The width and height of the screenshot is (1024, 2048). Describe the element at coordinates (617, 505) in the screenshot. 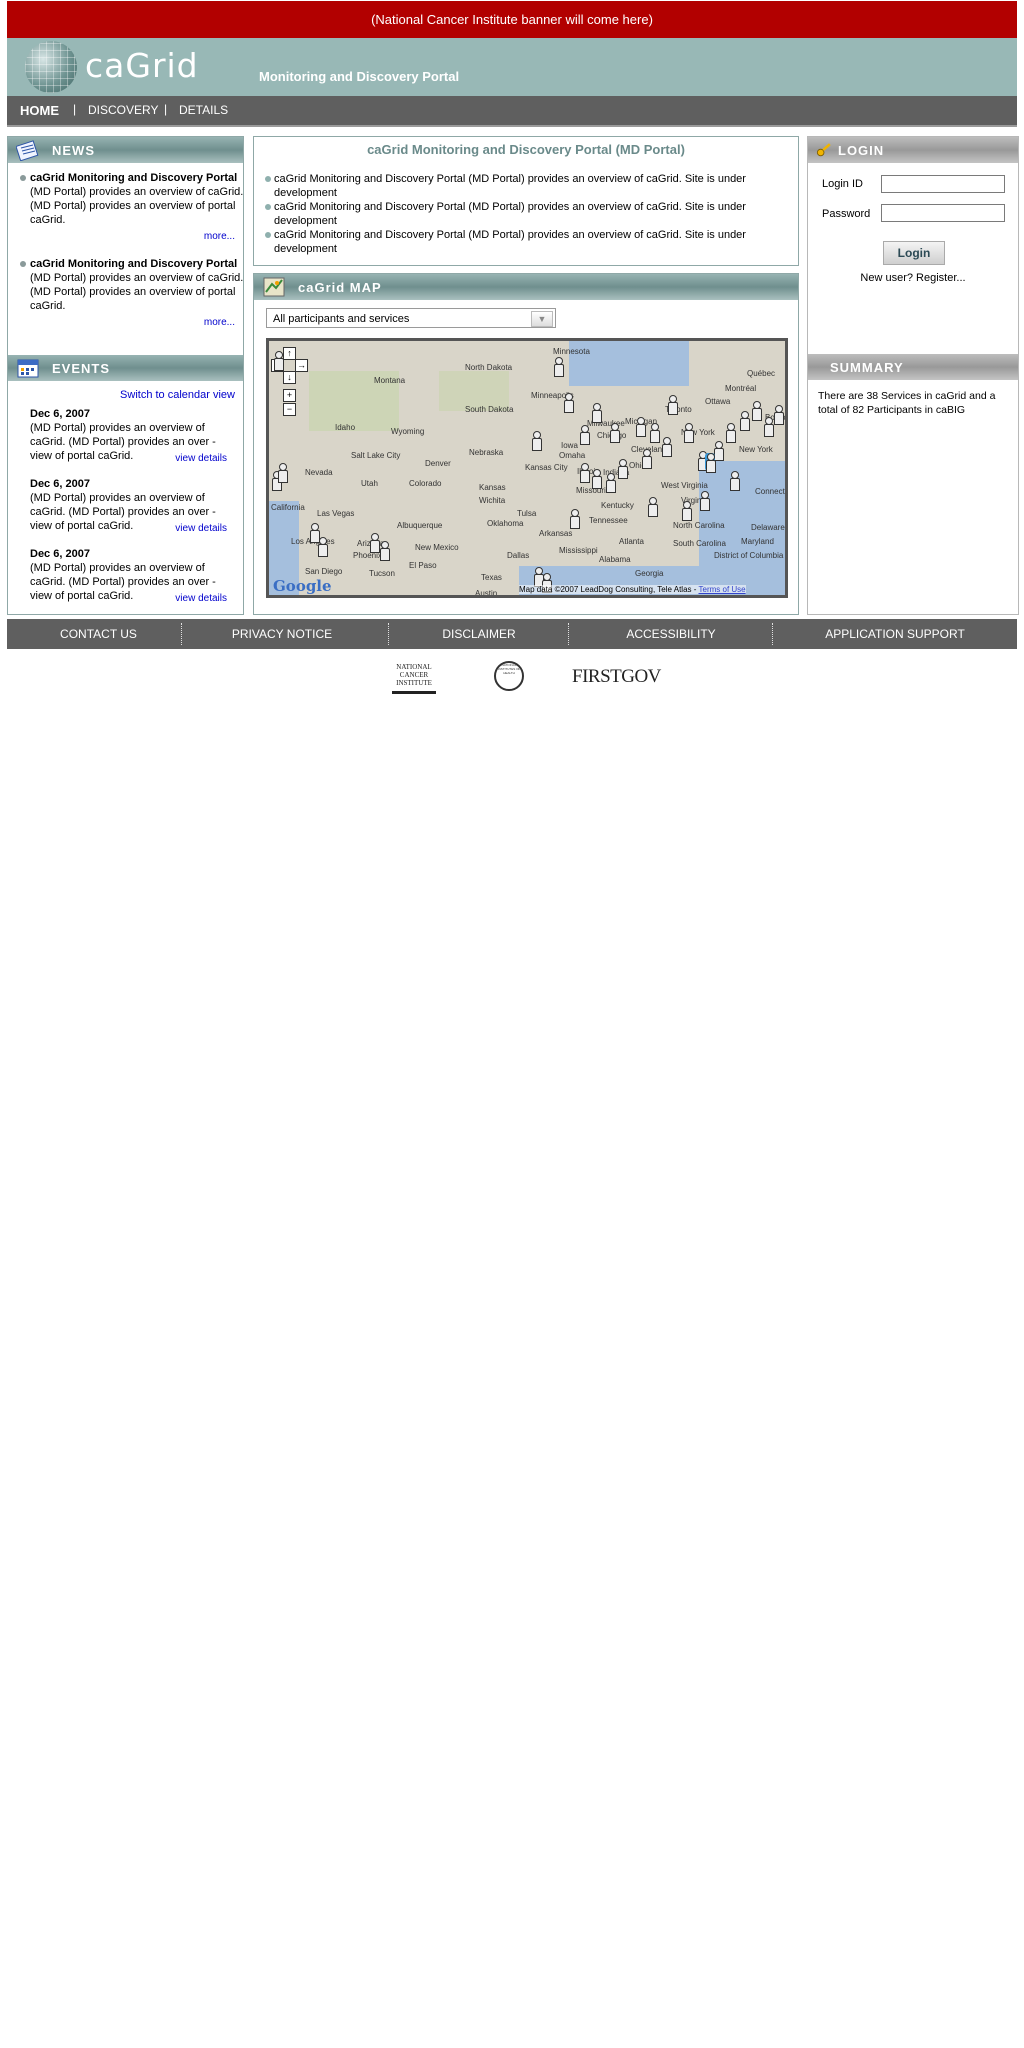

I see `map-label: Kentucky` at that location.